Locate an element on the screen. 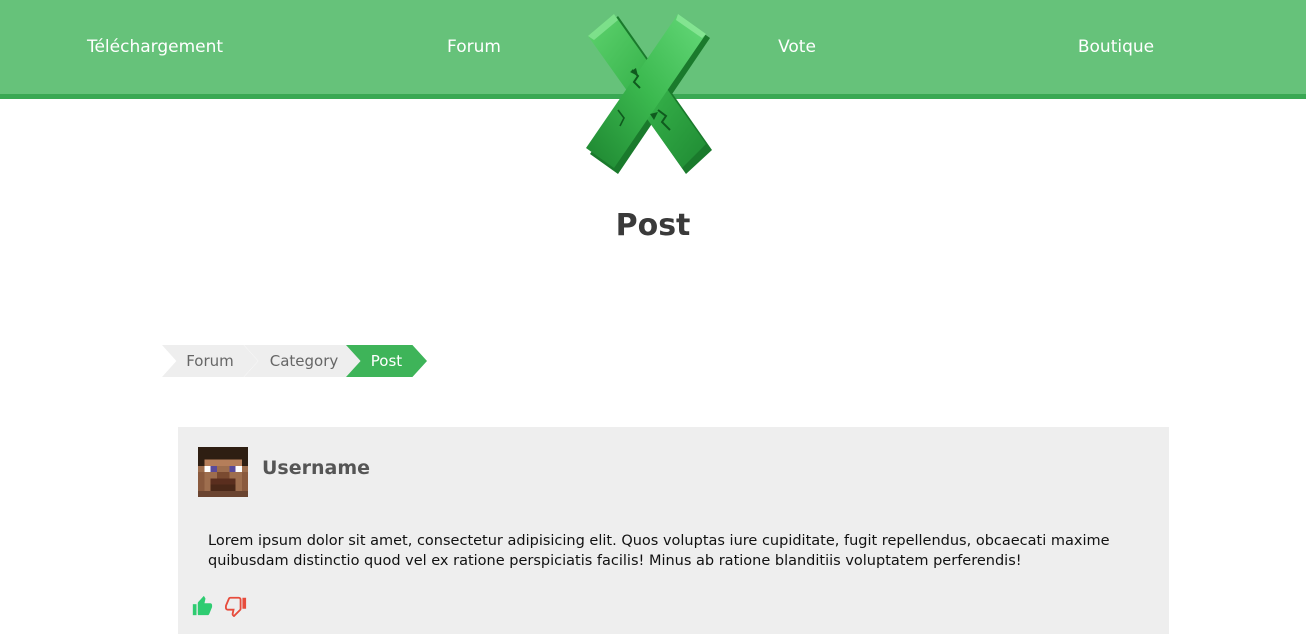 This screenshot has width=1306, height=634. breadcrumb-label: Forum is located at coordinates (210, 361).